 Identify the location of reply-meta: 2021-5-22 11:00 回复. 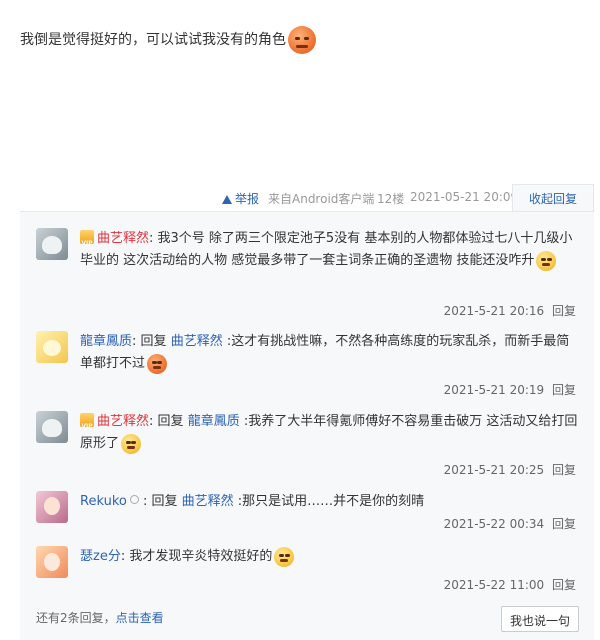
(510, 584).